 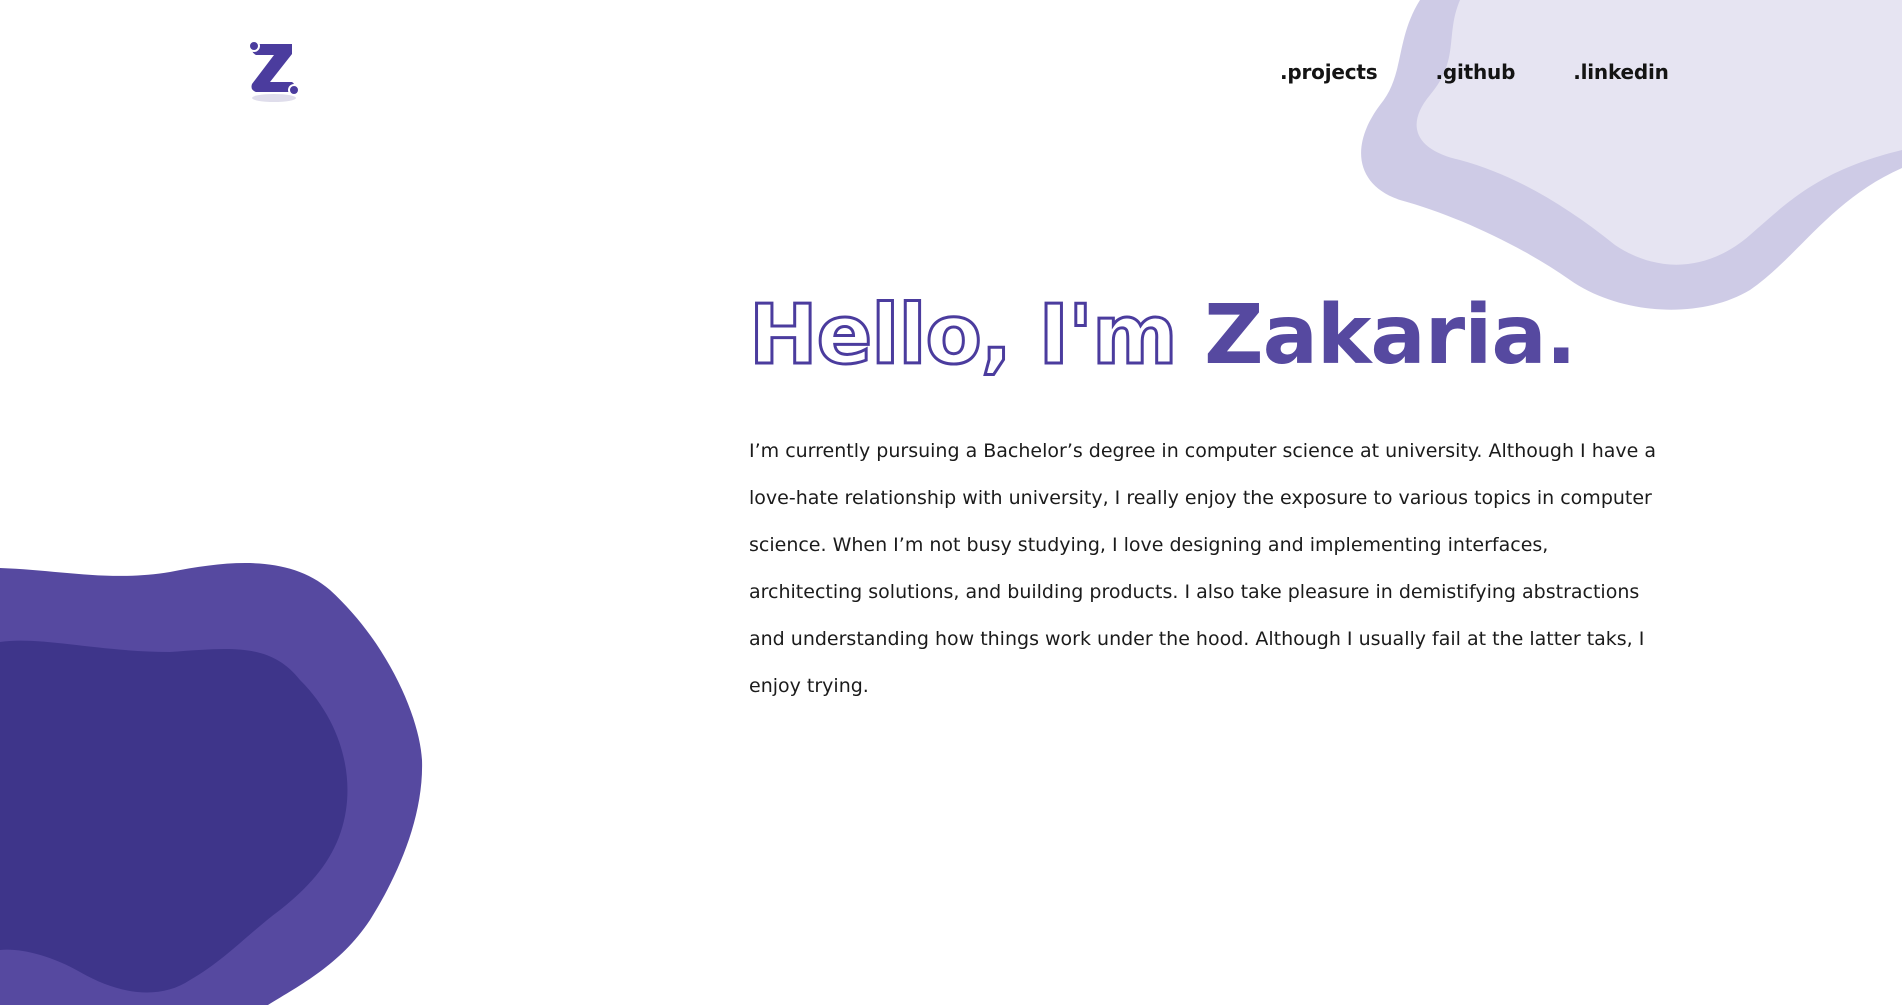 What do you see at coordinates (254, 46) in the screenshot?
I see `logo-dot-top` at bounding box center [254, 46].